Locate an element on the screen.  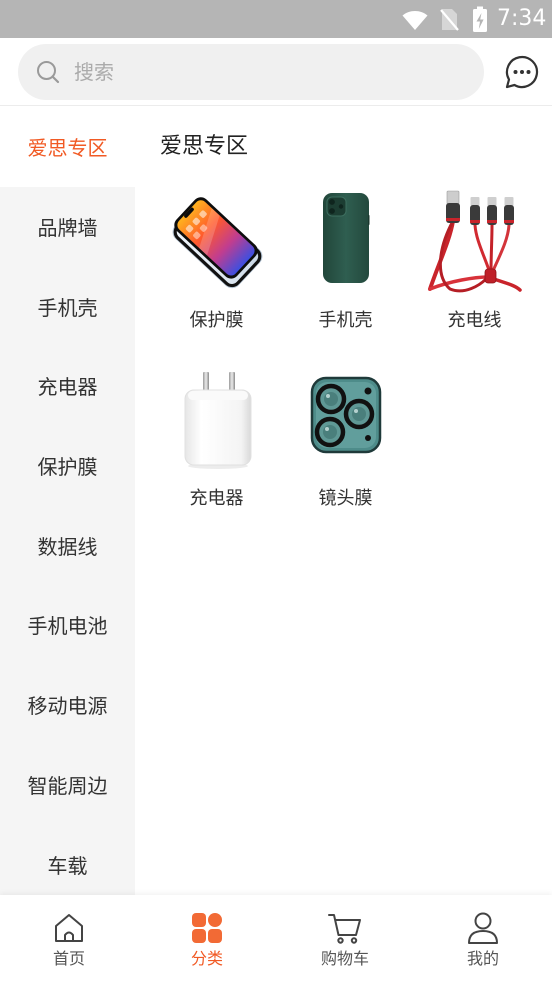
sidebar-item-label: 移动电源 is located at coordinates (67, 706).